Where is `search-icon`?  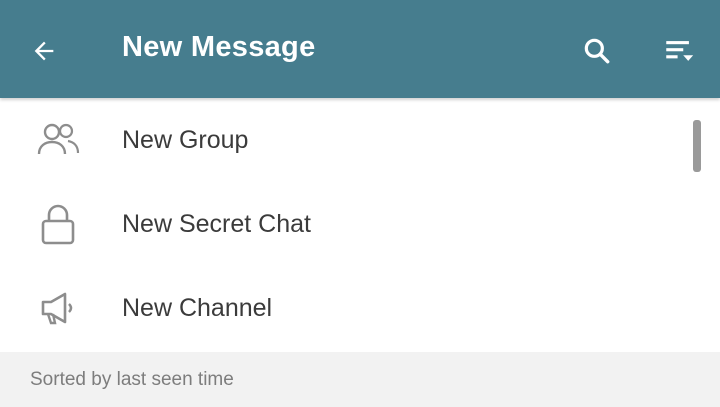 search-icon is located at coordinates (597, 51).